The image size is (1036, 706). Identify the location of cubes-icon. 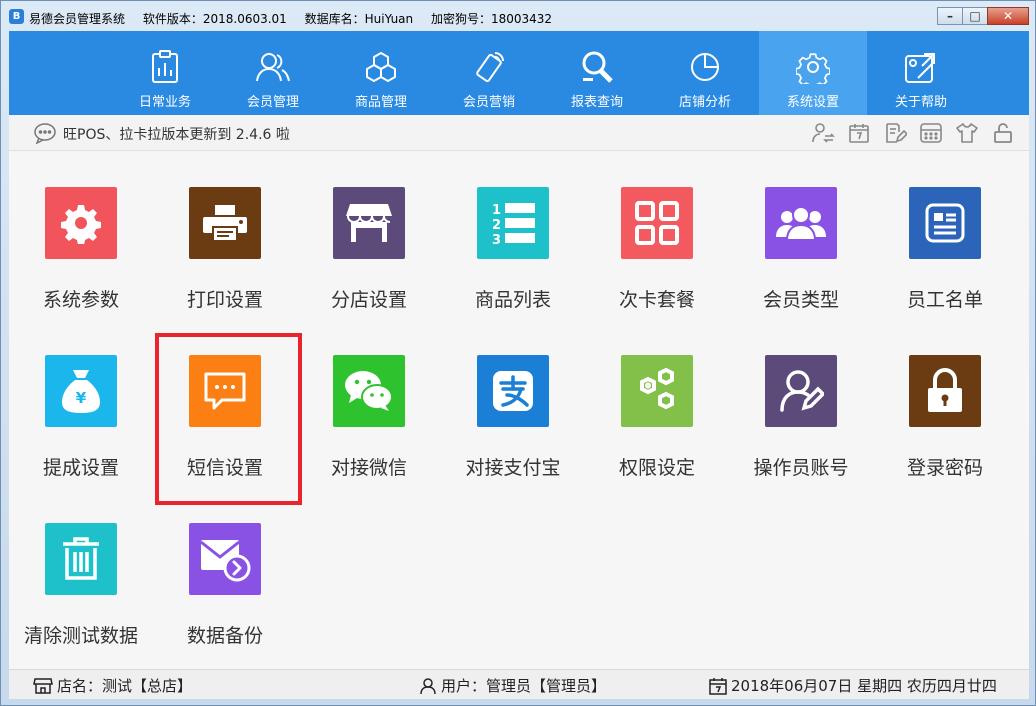
(381, 67).